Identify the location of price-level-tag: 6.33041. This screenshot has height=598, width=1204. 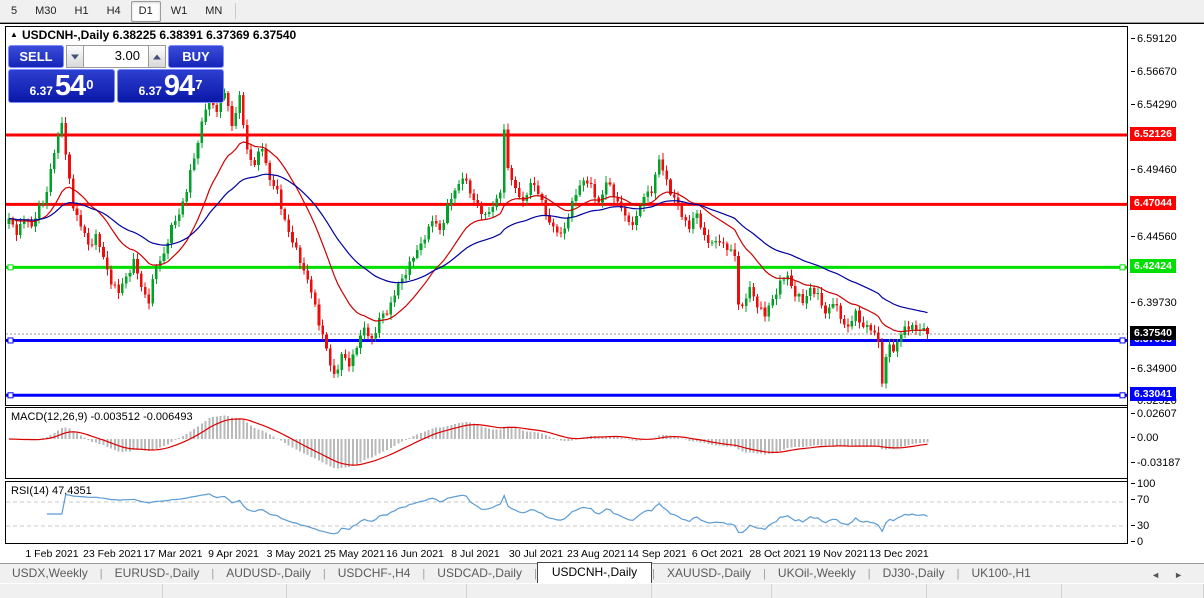
(1153, 394).